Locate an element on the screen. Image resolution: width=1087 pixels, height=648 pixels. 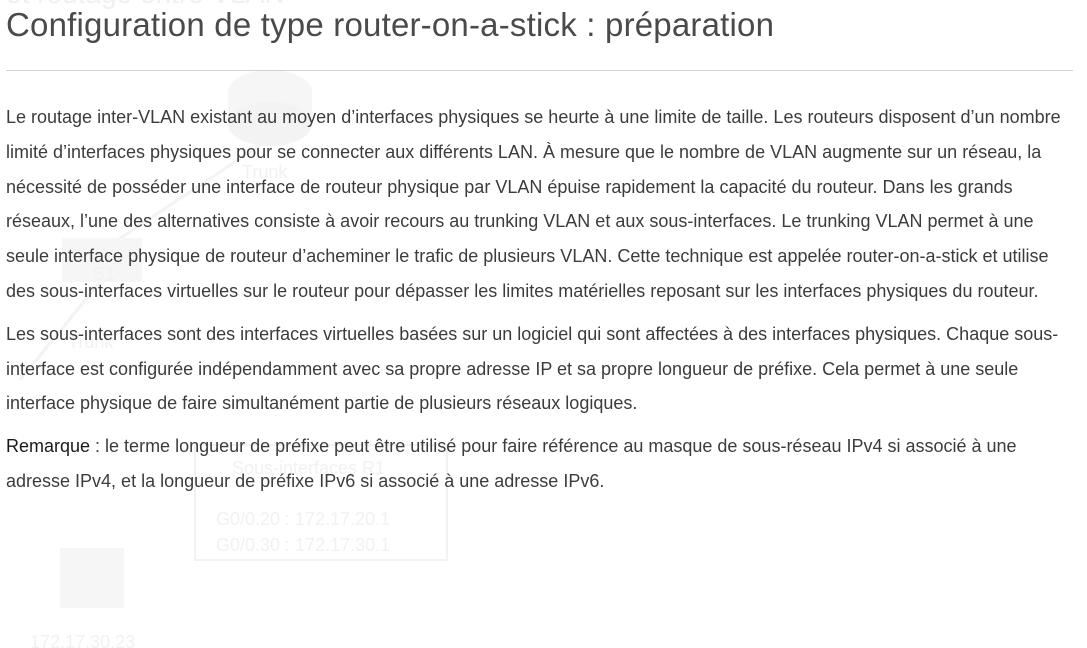
note-label: Remarque is located at coordinates (48, 446).